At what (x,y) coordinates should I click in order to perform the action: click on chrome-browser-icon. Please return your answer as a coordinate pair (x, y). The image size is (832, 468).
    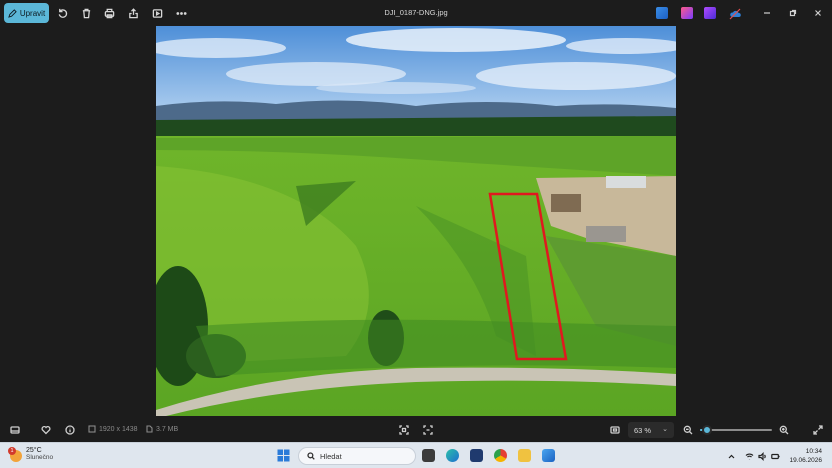
    Looking at the image, I should click on (500, 455).